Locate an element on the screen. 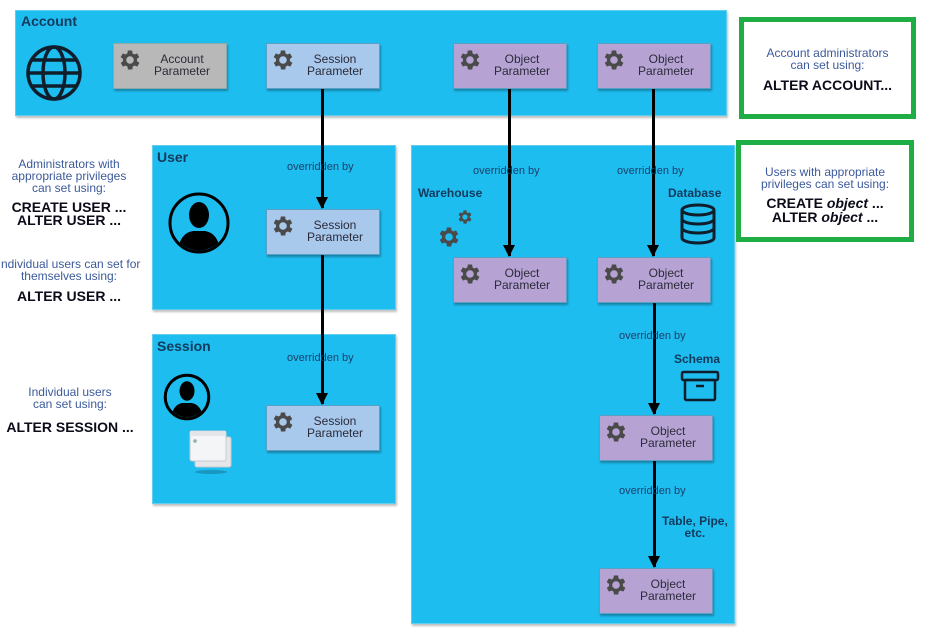  account-parameter: Account Parameter is located at coordinates (170, 66).